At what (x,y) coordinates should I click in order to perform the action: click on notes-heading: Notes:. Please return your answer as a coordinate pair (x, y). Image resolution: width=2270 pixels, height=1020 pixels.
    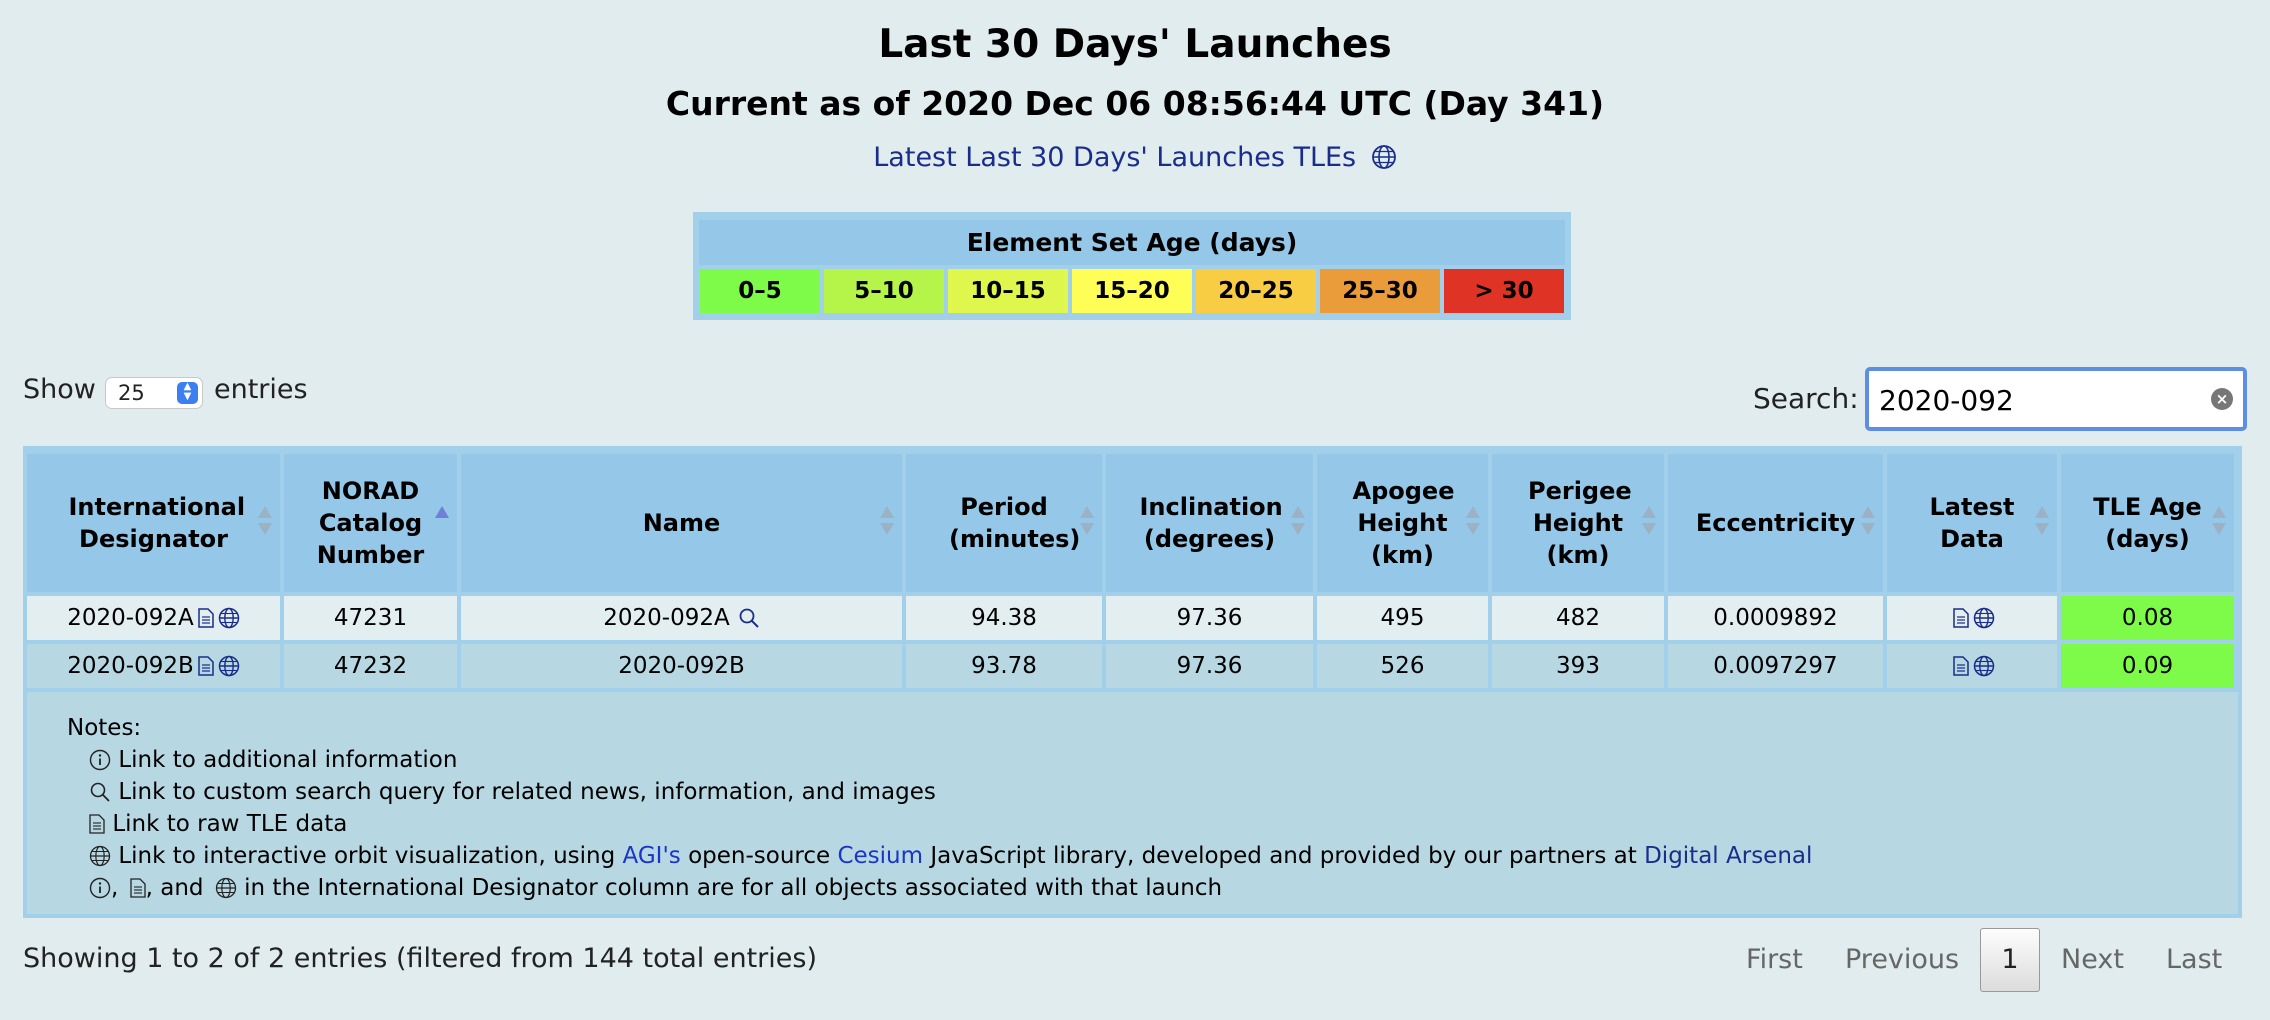
    Looking at the image, I should click on (104, 728).